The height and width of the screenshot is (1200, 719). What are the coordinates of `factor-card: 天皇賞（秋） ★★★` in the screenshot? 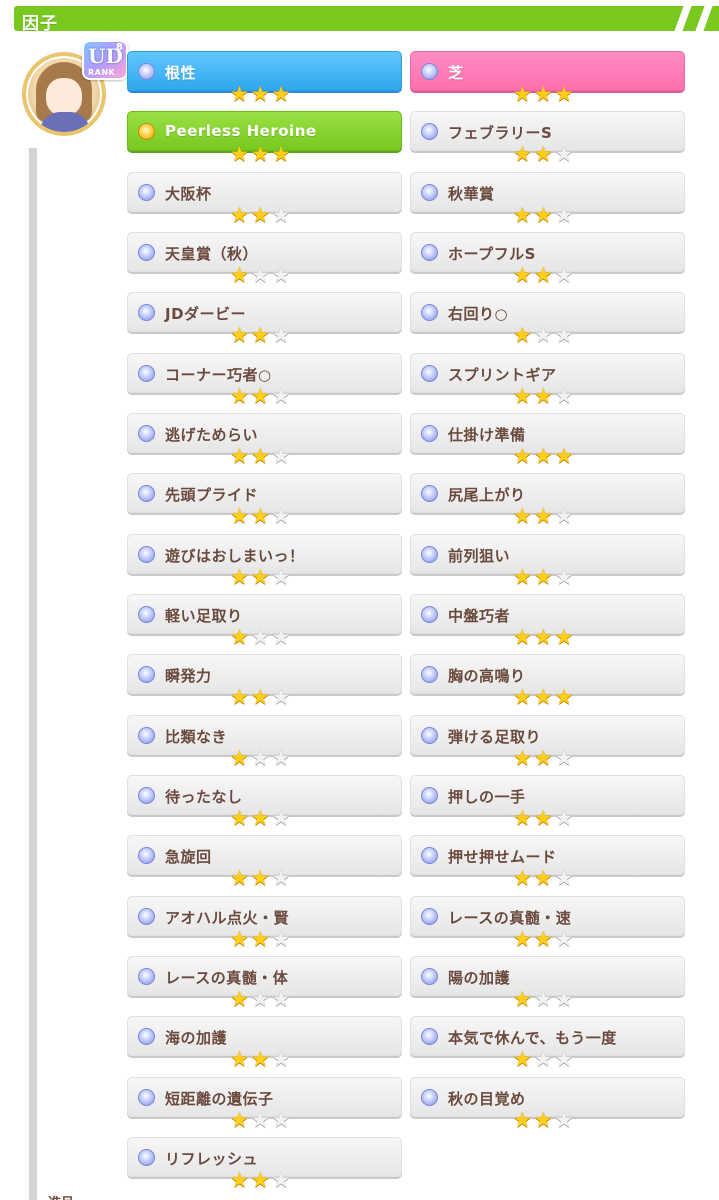 It's located at (264, 259).